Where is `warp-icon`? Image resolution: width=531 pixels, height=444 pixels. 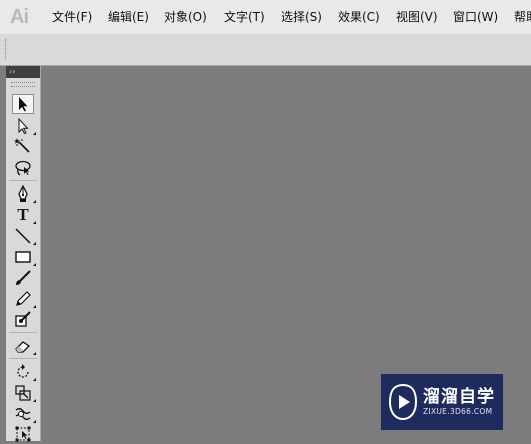
warp-icon is located at coordinates (23, 414).